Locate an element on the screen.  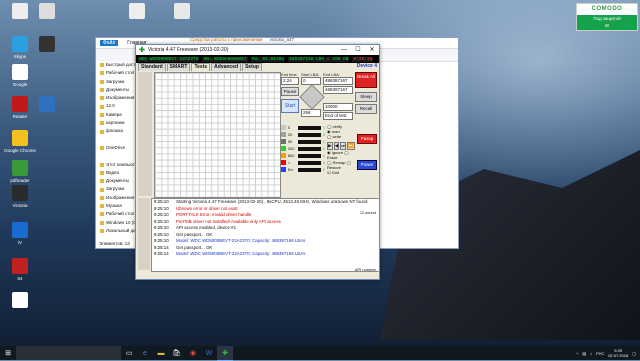
tab-setup: Setup is located at coordinates (252, 67).